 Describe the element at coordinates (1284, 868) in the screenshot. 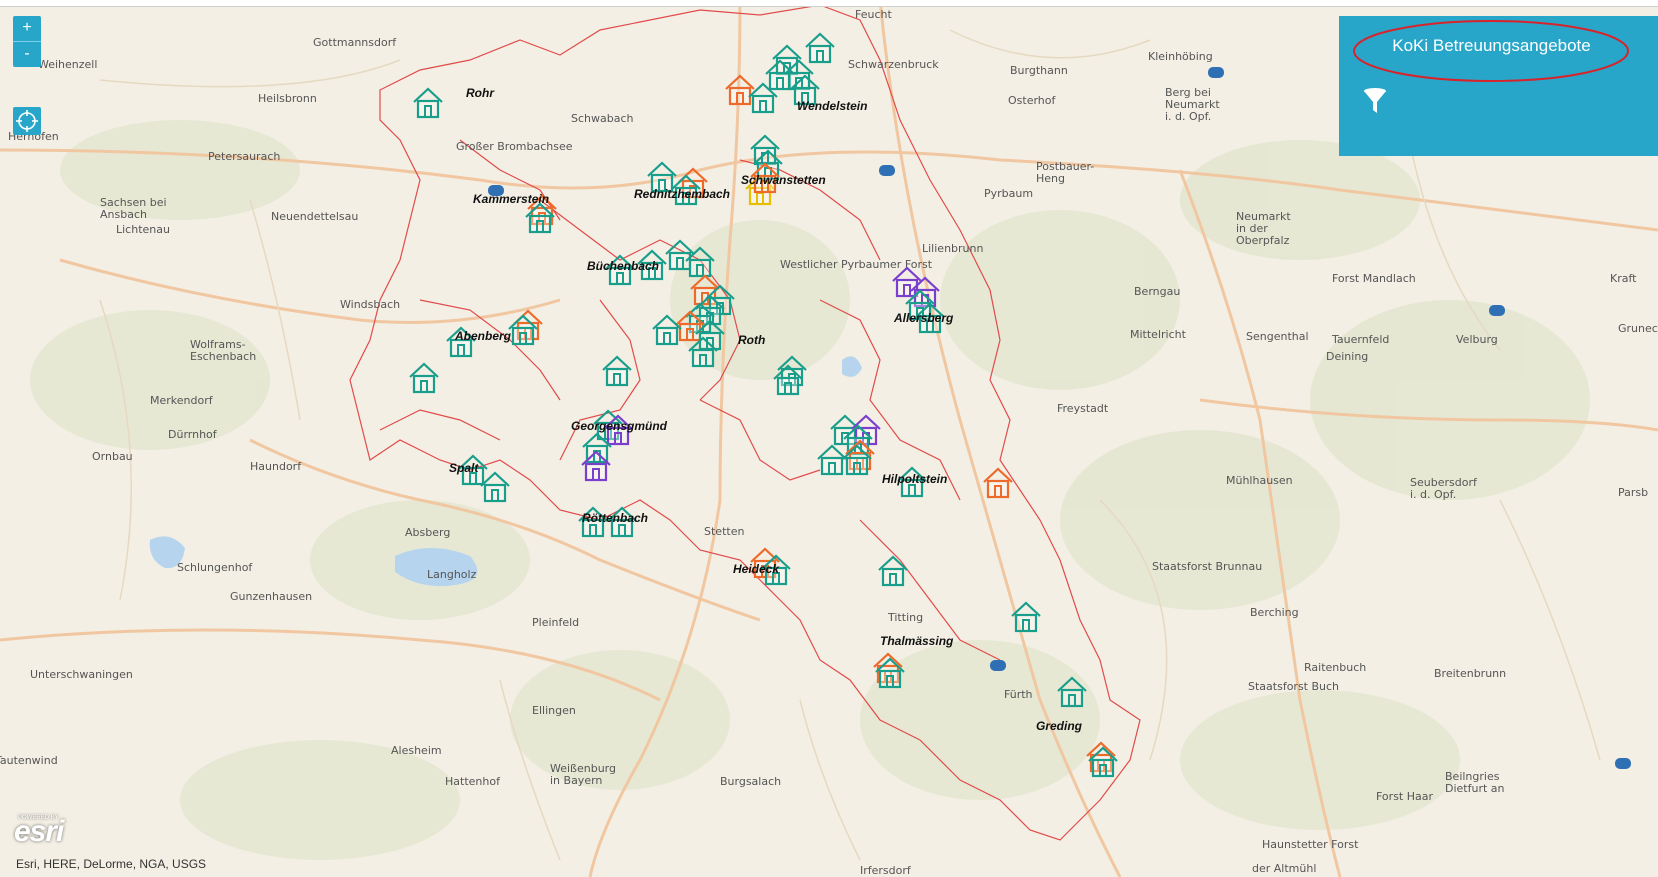

I see `map-label: der Altmühl` at that location.